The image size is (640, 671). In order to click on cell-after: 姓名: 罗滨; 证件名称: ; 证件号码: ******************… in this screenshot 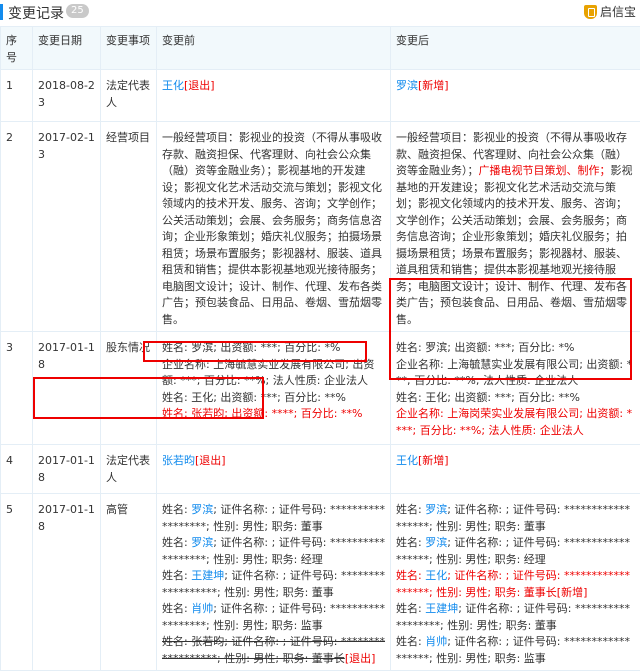, I will do `click(515, 582)`.